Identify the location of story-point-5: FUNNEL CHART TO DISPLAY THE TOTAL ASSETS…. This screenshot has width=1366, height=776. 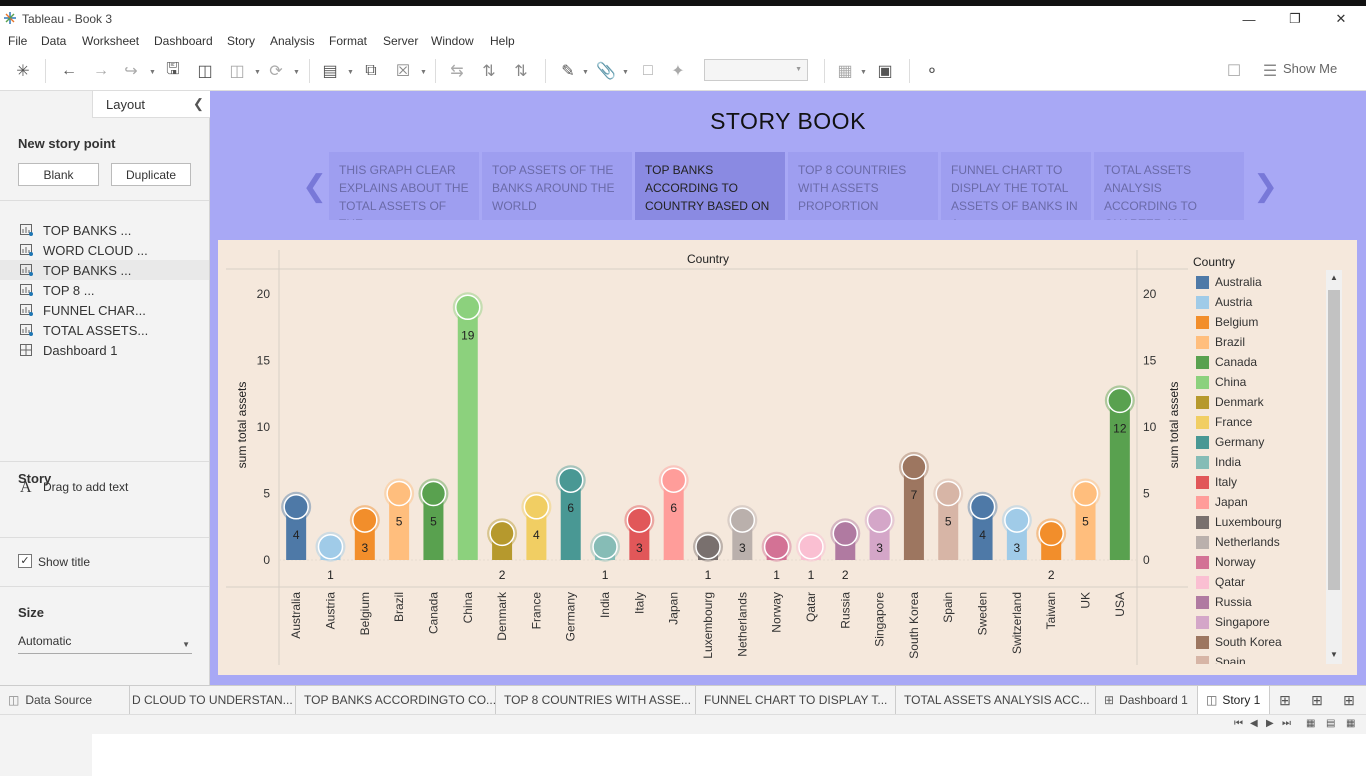
(1016, 186).